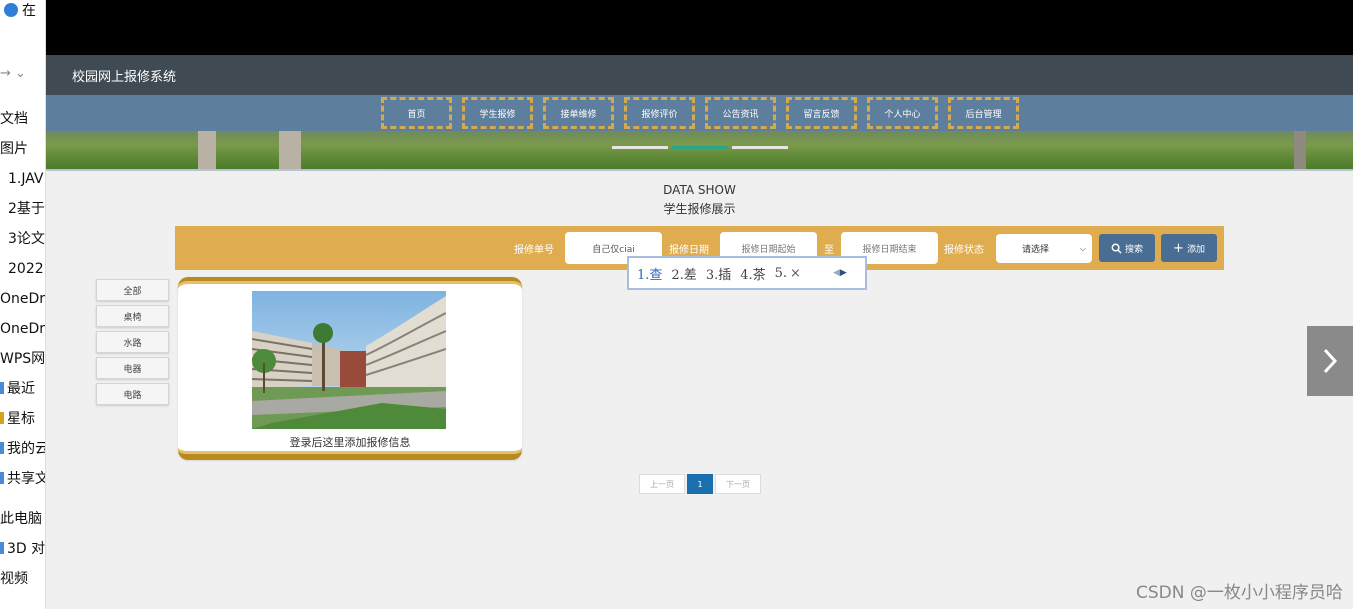  I want to click on explorer-item: 共享文, so click(22, 479).